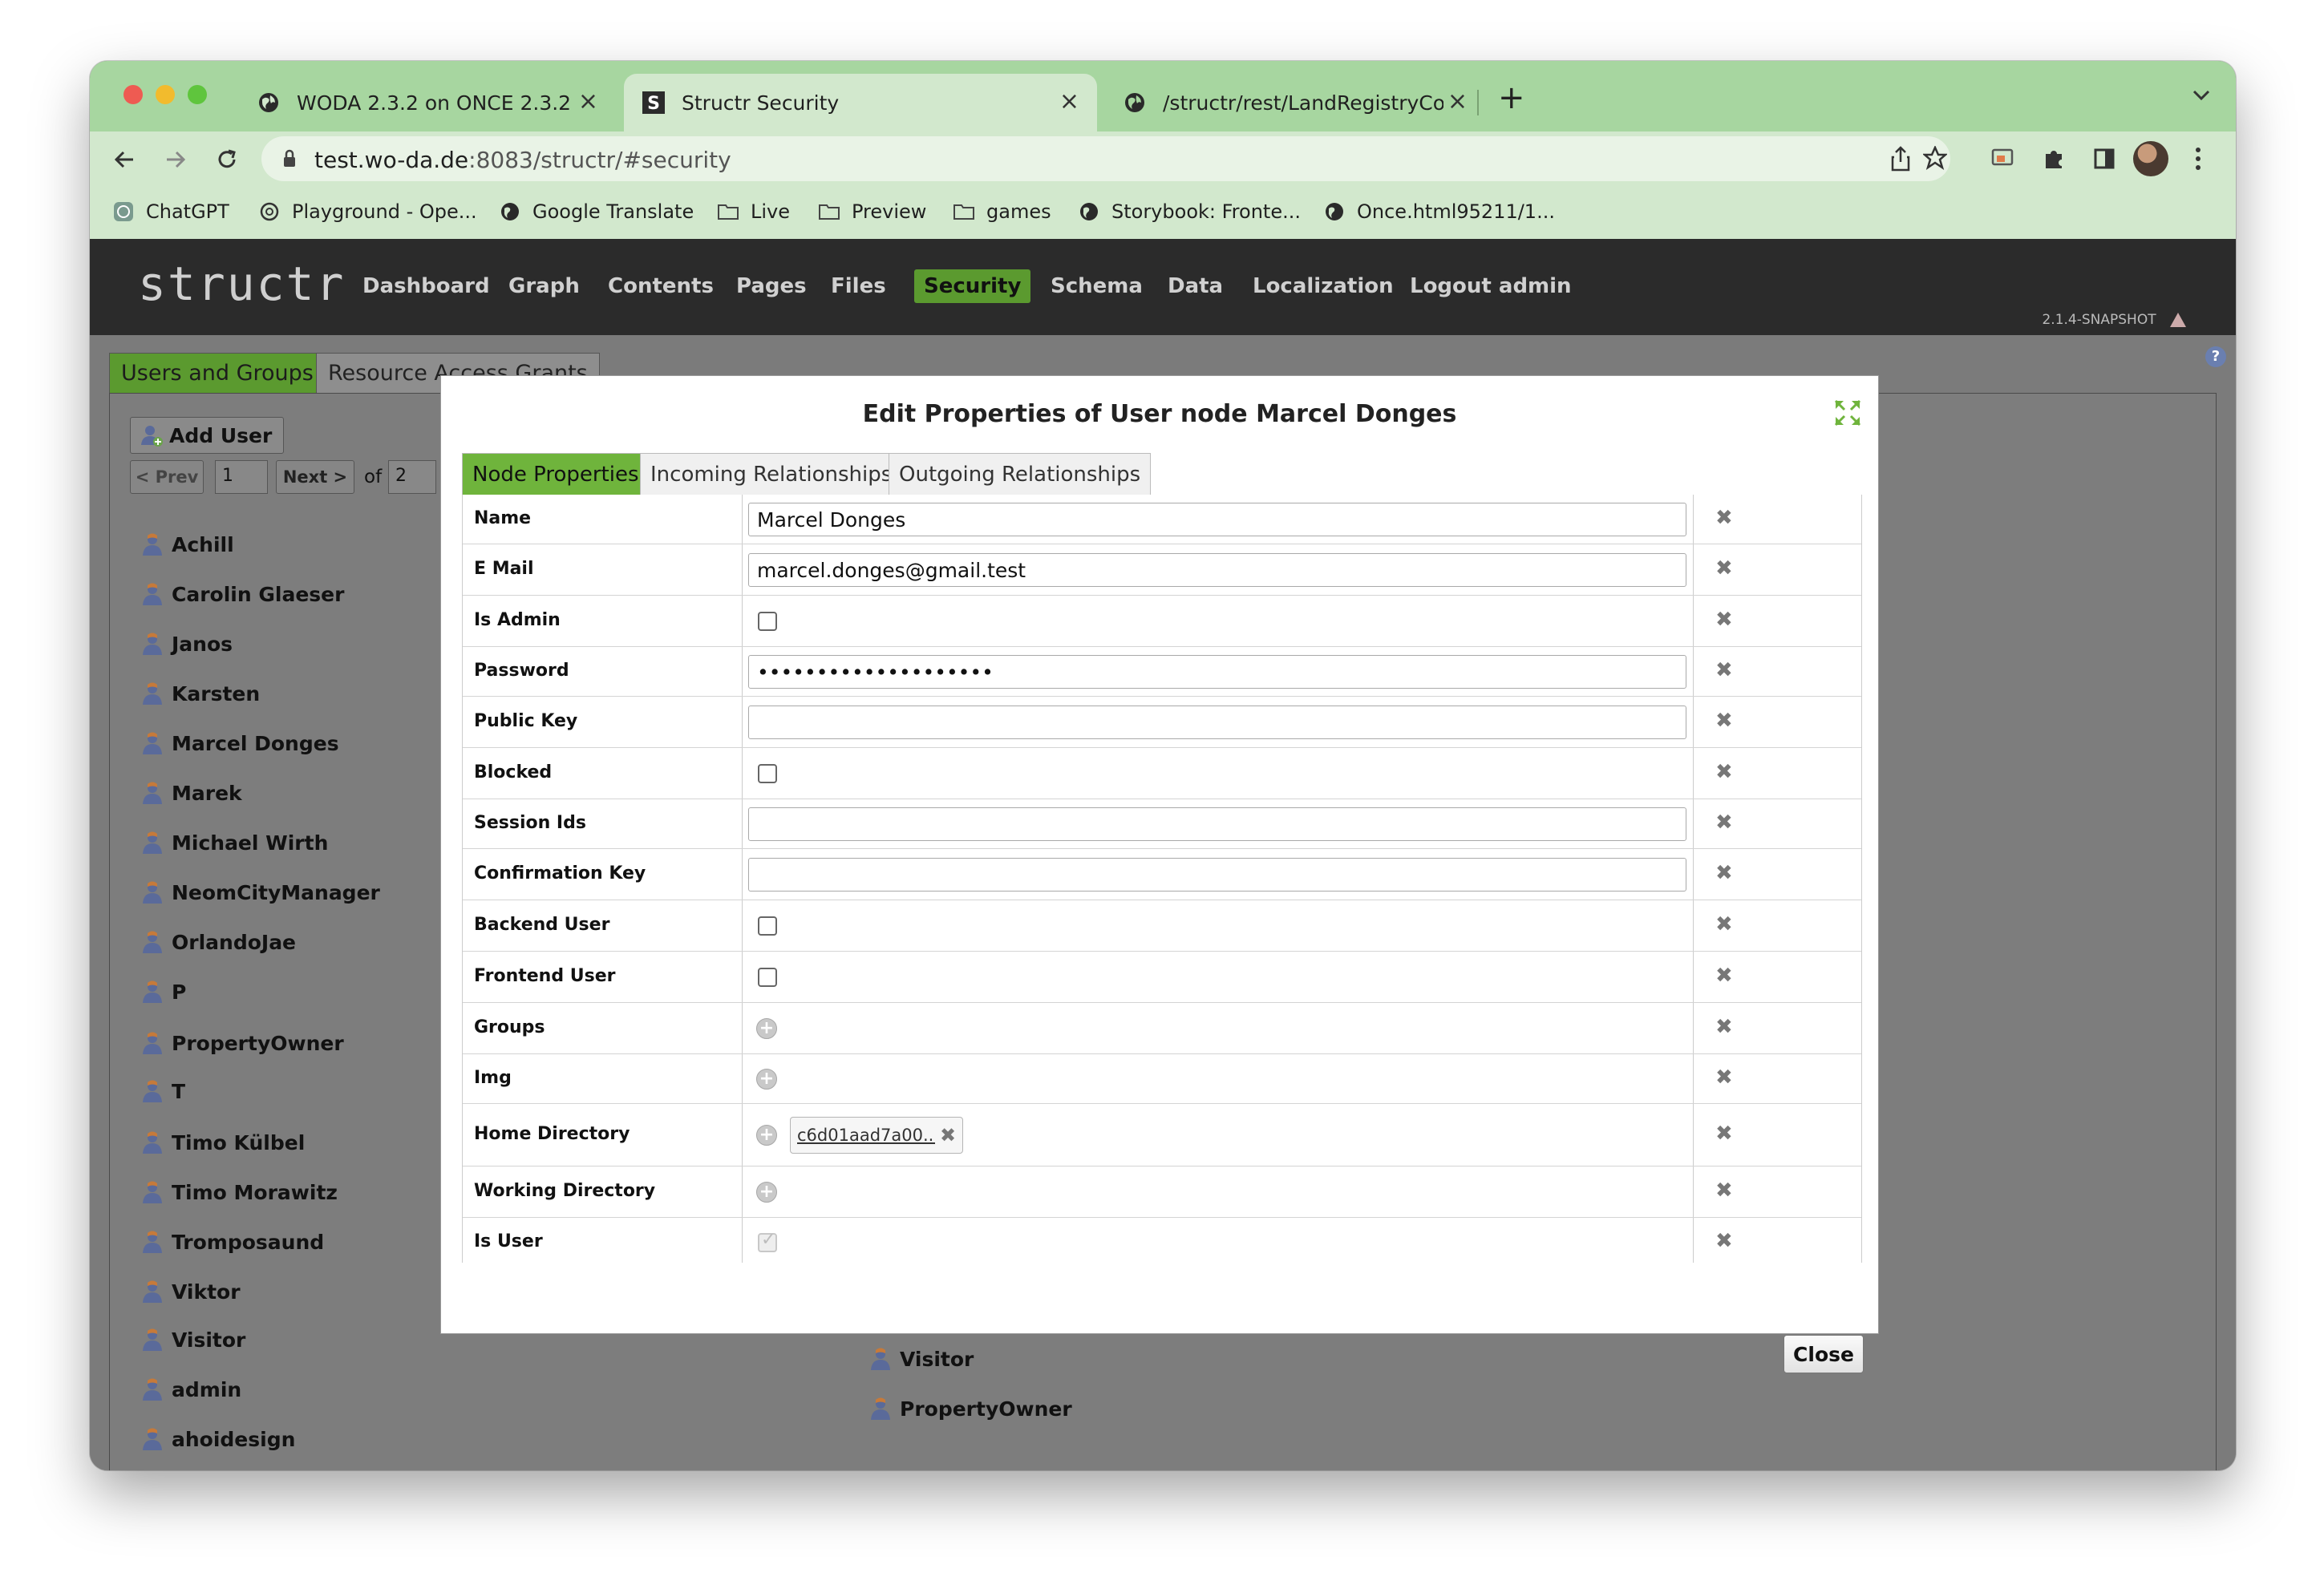  Describe the element at coordinates (556, 474) in the screenshot. I see `tab-node-properties: Node Properties` at that location.